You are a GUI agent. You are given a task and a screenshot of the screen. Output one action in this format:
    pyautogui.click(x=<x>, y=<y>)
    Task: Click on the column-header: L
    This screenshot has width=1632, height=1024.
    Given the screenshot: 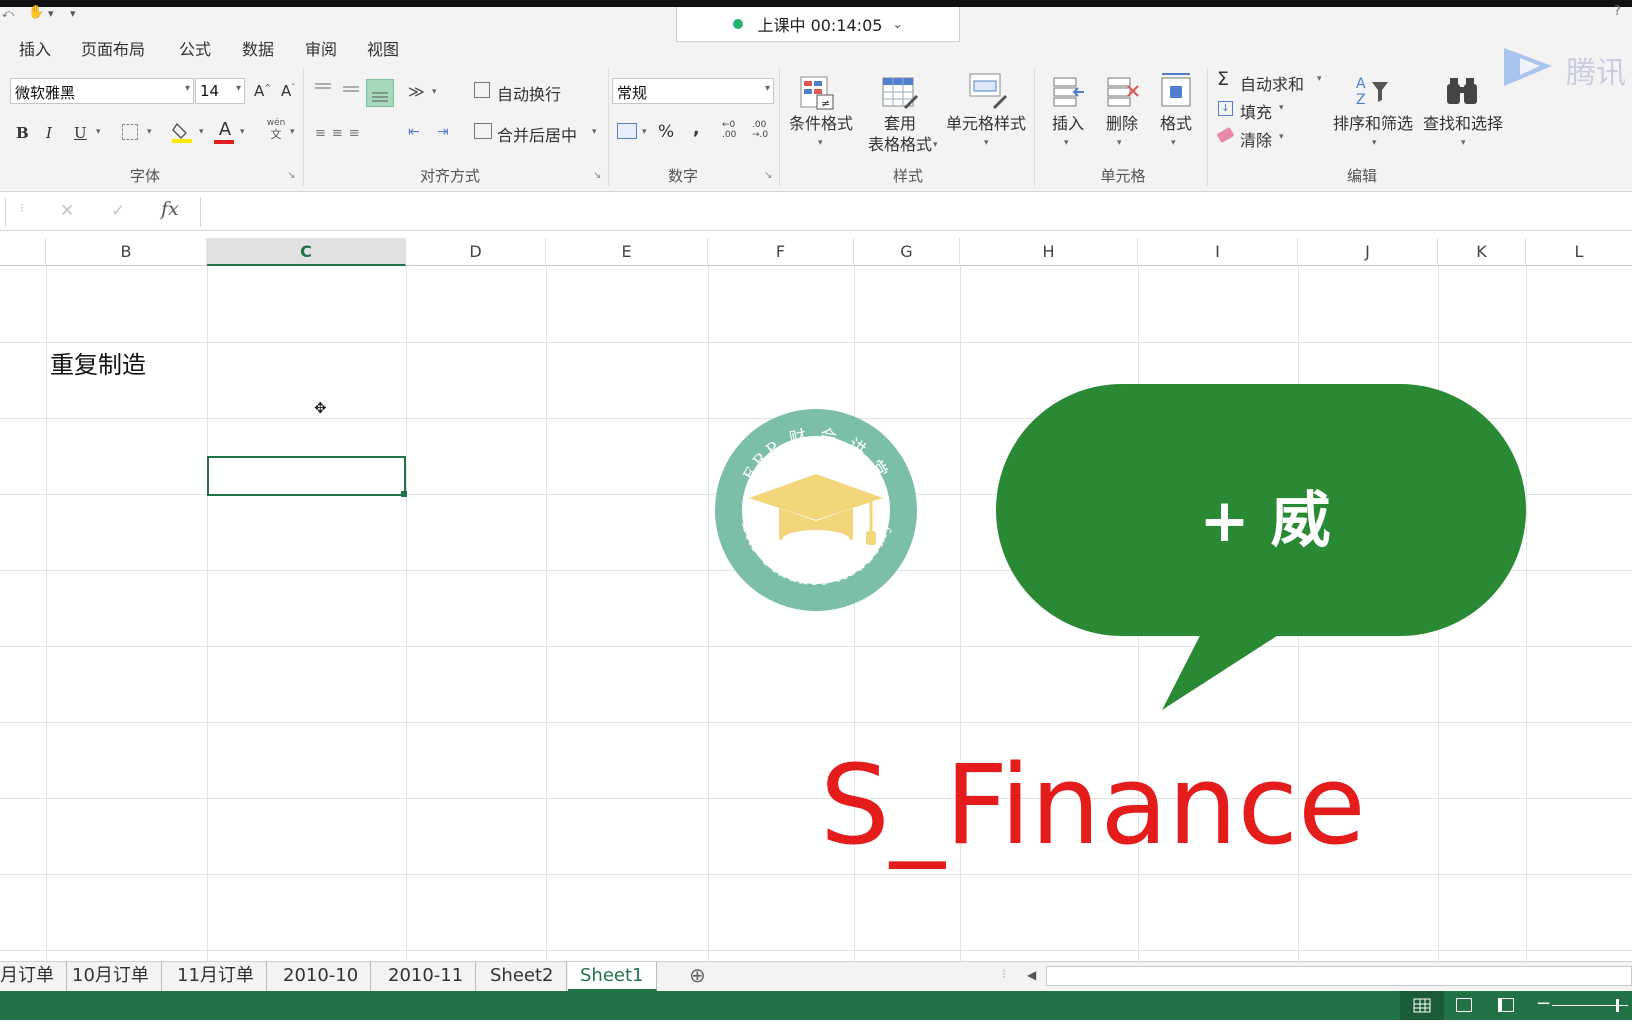 What is the action you would take?
    pyautogui.click(x=1579, y=252)
    